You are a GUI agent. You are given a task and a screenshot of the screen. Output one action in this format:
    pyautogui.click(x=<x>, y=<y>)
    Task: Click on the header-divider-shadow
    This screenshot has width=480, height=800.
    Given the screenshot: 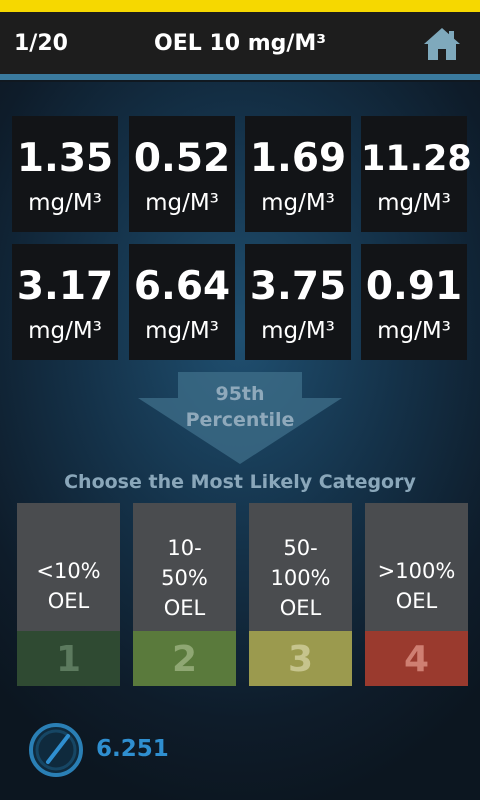 What is the action you would take?
    pyautogui.click(x=240, y=81)
    